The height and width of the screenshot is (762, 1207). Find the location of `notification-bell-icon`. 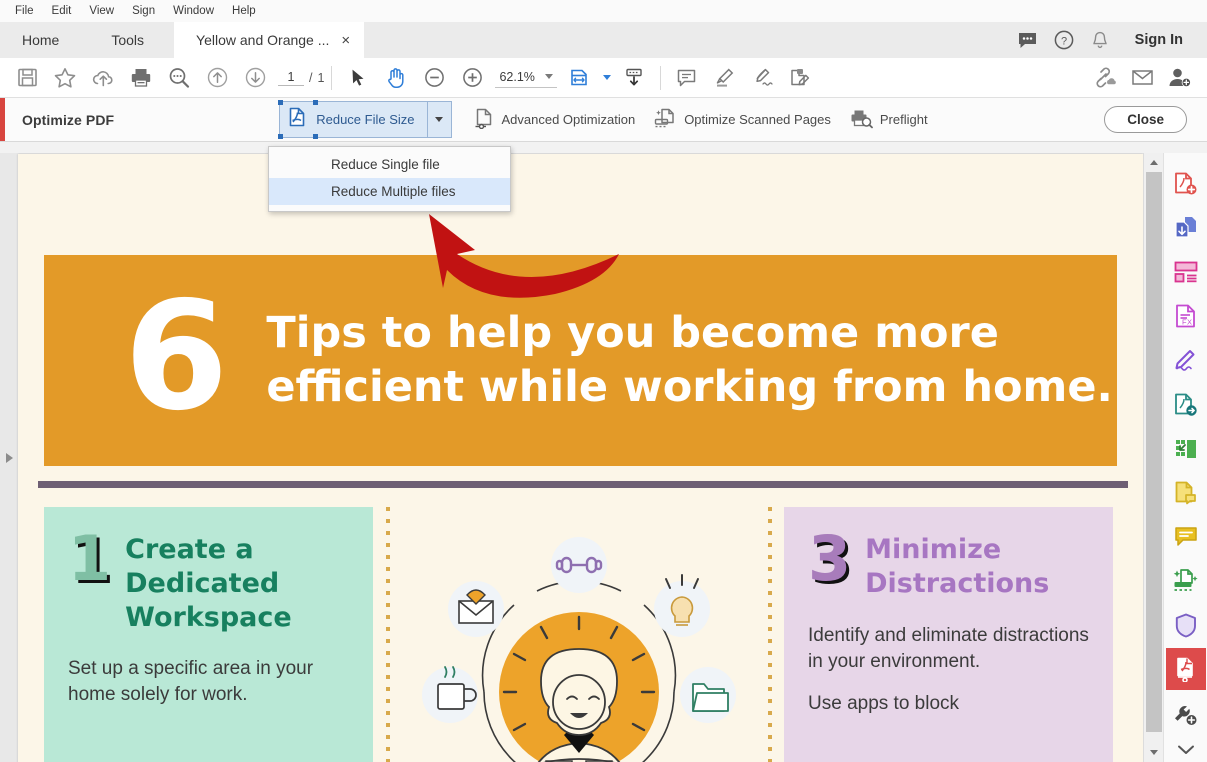

notification-bell-icon is located at coordinates (1100, 40).